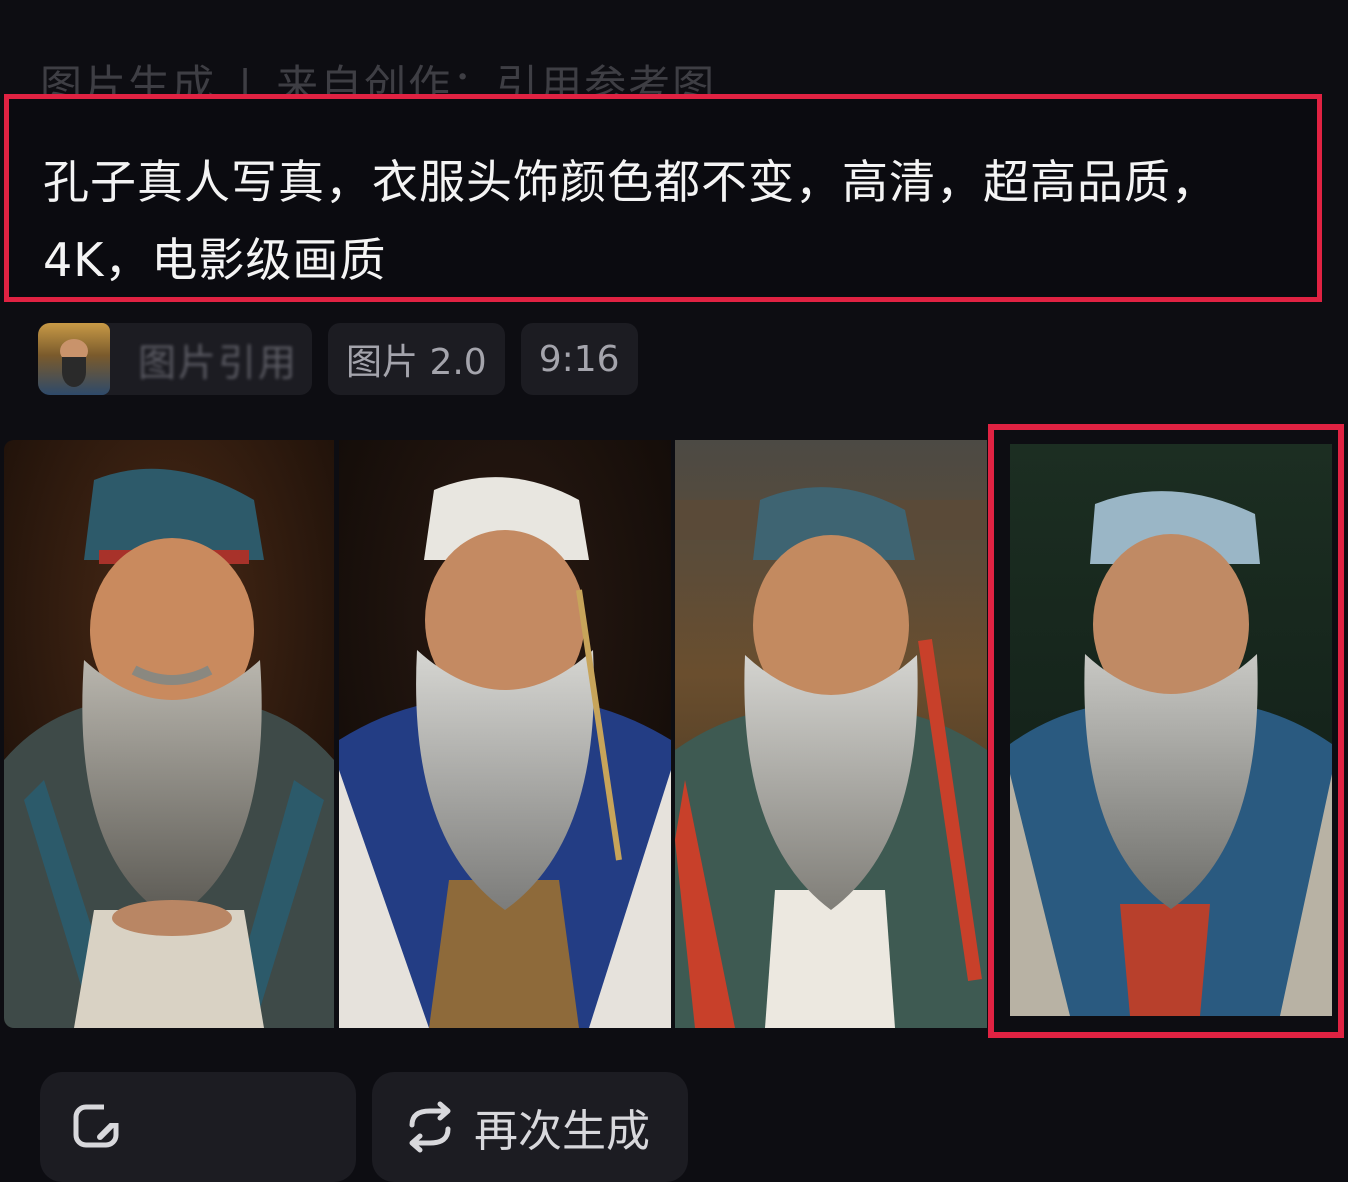 Image resolution: width=1348 pixels, height=1182 pixels. What do you see at coordinates (579, 359) in the screenshot?
I see `ratio-chip: 9:16` at bounding box center [579, 359].